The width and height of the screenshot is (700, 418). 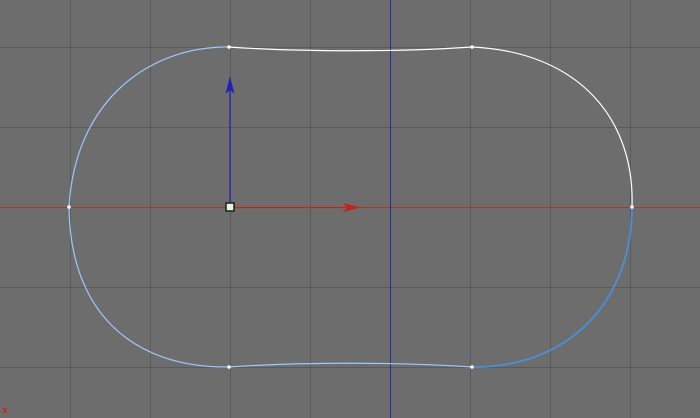 What do you see at coordinates (5, 411) in the screenshot?
I see `corner-axis-x-label: x` at bounding box center [5, 411].